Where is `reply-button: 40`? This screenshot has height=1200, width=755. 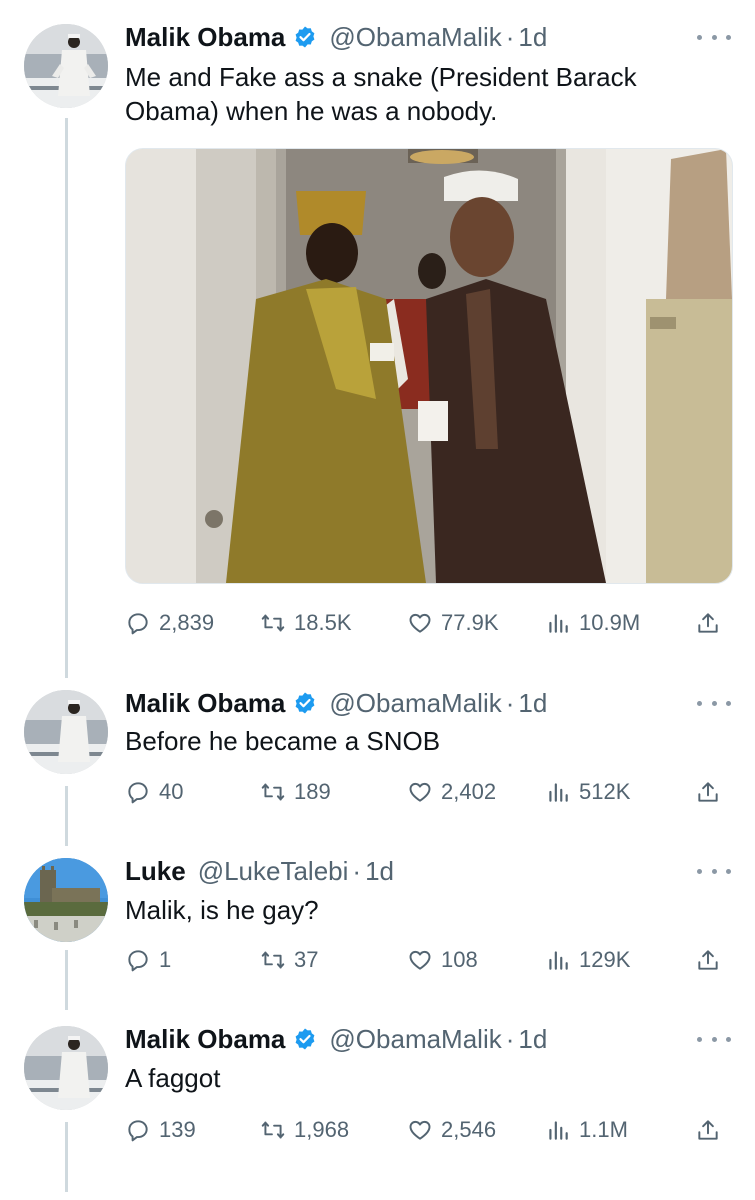
reply-button: 40 is located at coordinates (154, 792).